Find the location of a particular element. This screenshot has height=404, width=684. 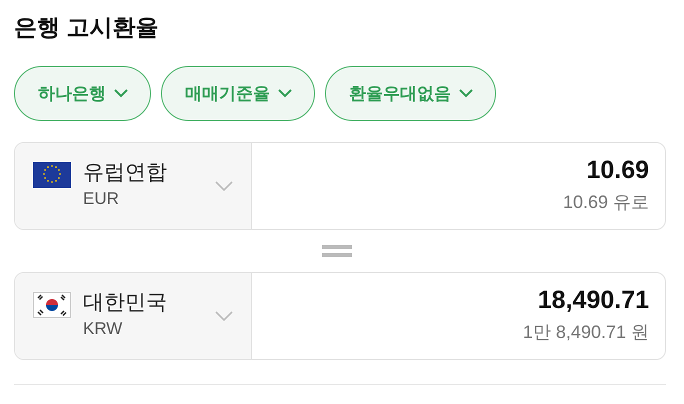

amount-in-words: 10.69 유로 is located at coordinates (605, 202).